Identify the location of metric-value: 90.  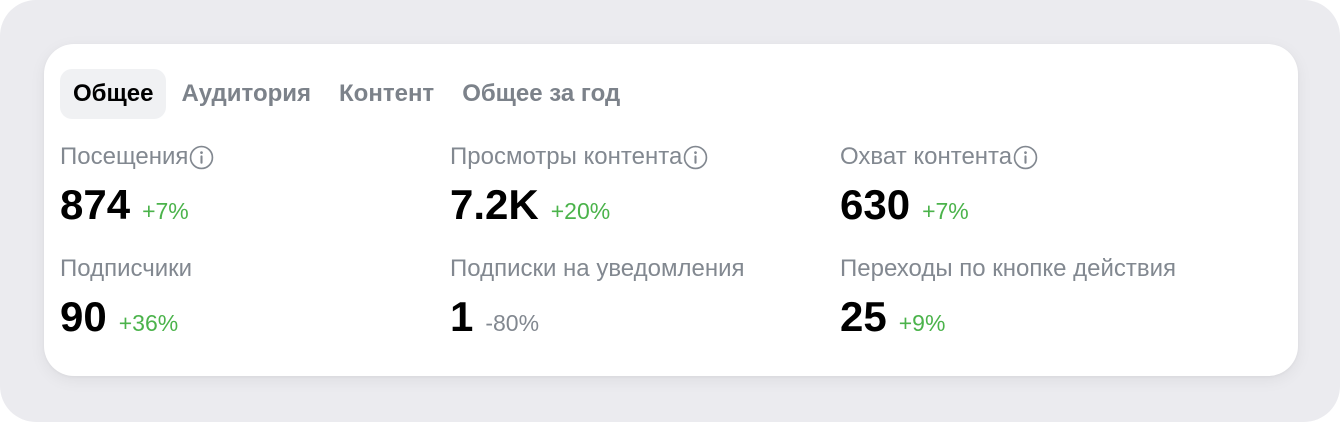
(83, 316).